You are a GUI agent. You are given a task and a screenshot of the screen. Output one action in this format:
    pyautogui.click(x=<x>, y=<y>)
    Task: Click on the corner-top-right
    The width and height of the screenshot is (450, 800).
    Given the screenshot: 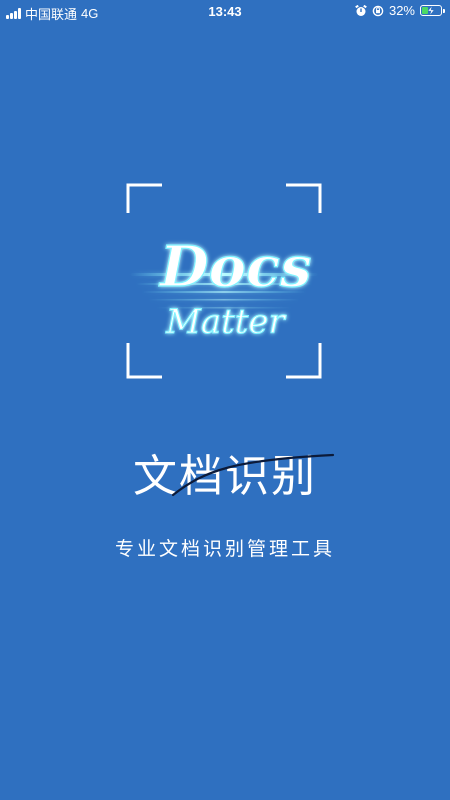 What is the action you would take?
    pyautogui.click(x=304, y=198)
    